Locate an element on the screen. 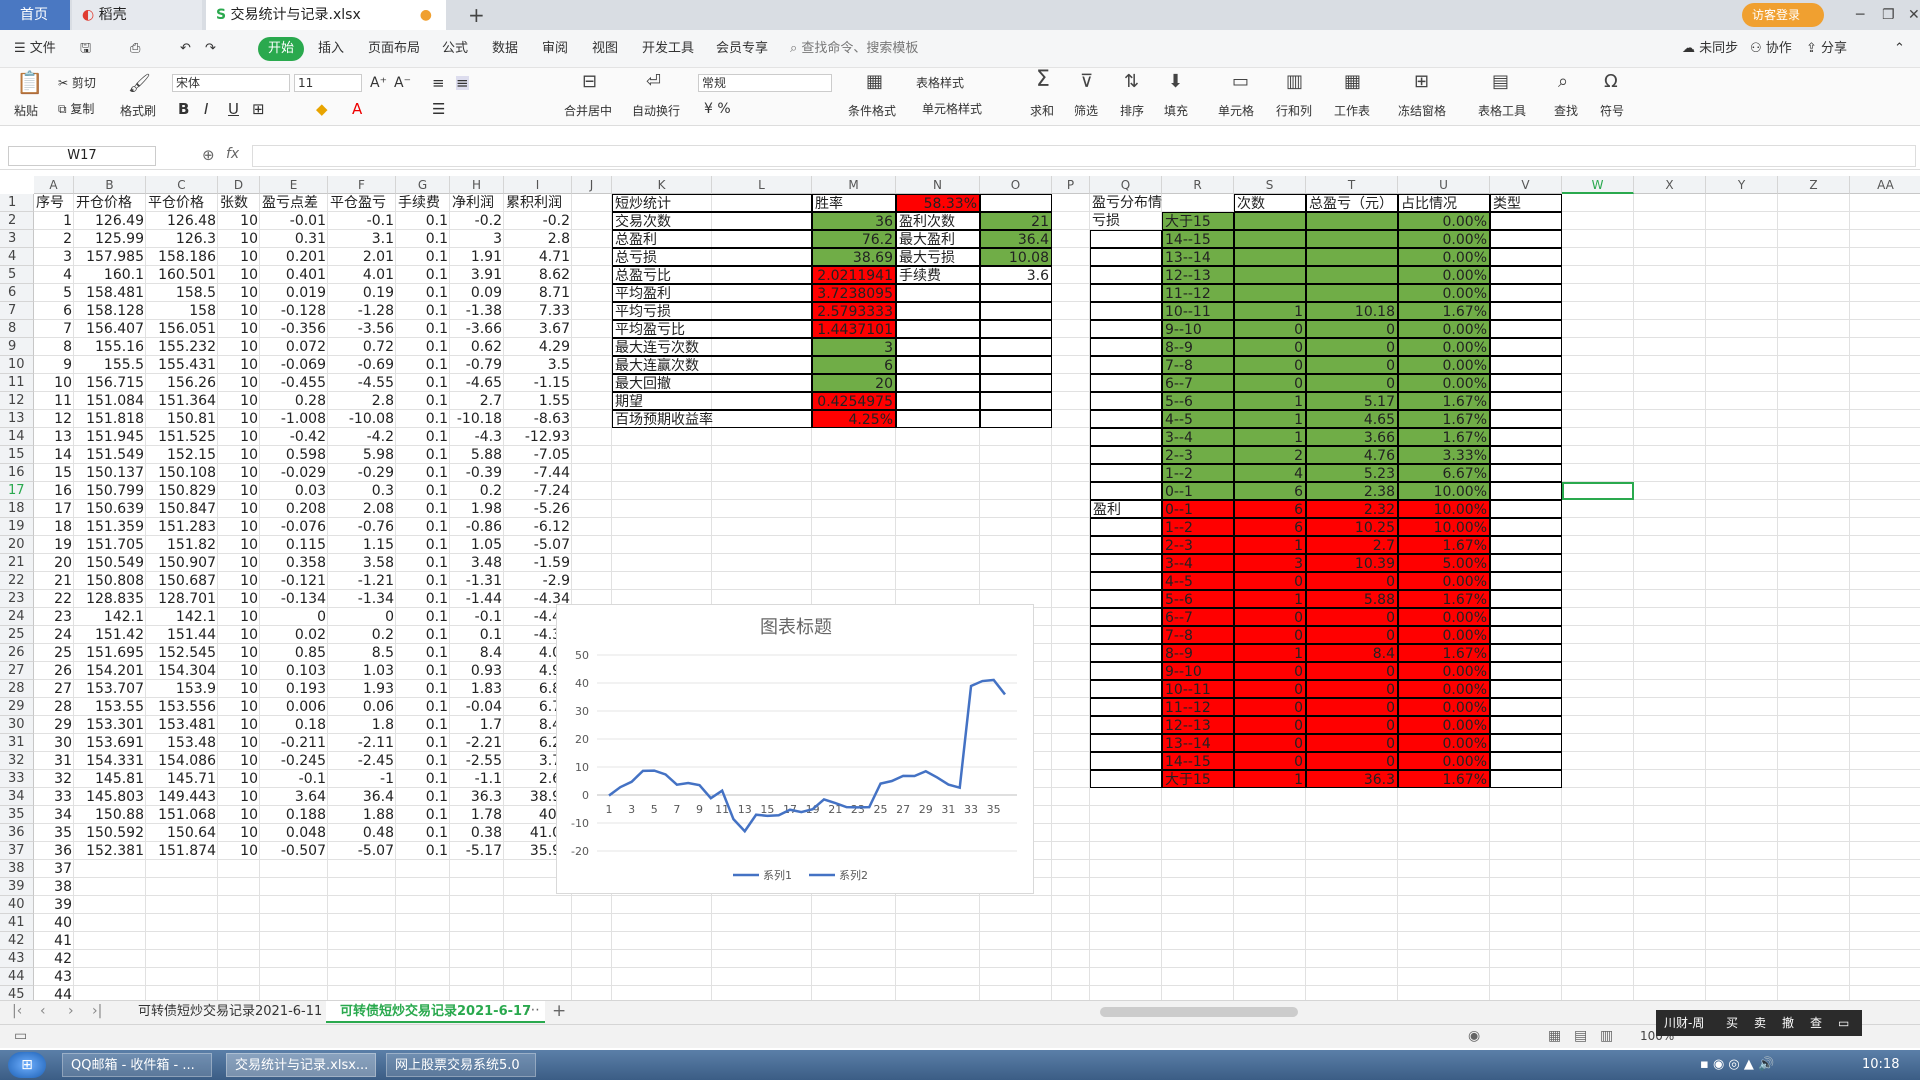 This screenshot has width=1920, height=1080. trade-cell: 0.115 is located at coordinates (294, 545).